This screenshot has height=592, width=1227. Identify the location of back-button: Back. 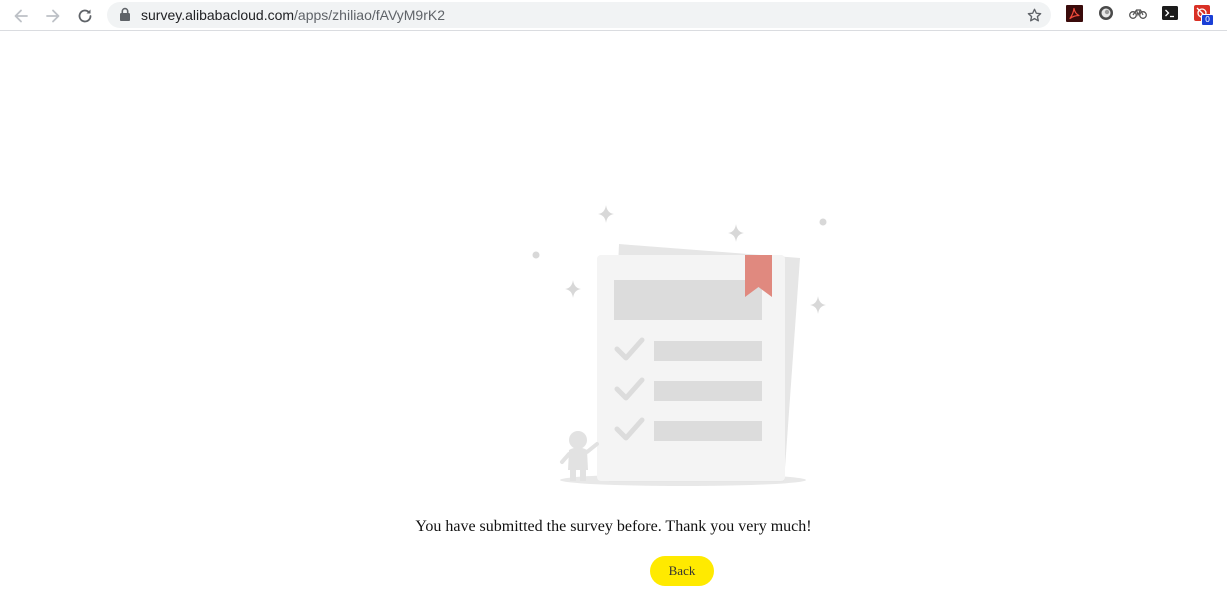
(682, 571).